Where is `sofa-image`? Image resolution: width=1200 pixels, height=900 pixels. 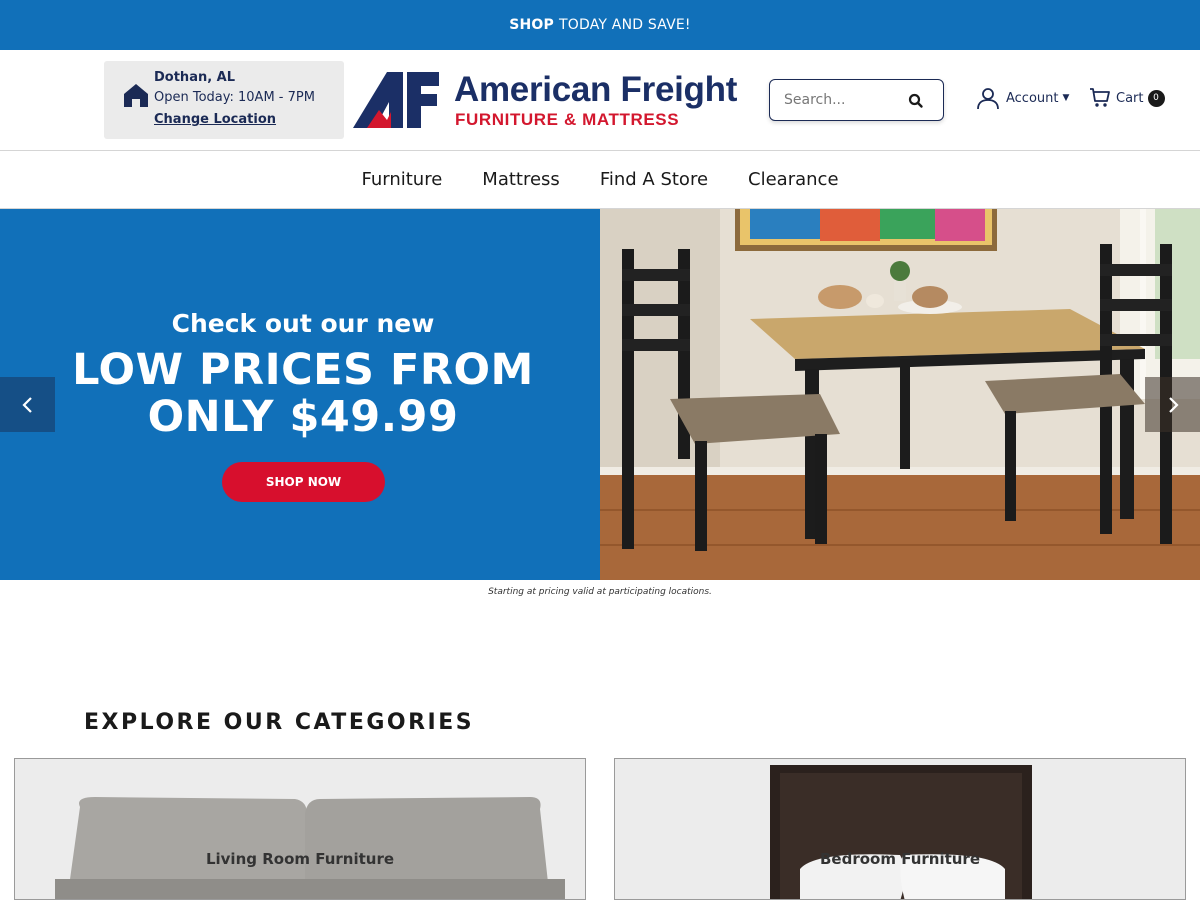 sofa-image is located at coordinates (300, 829).